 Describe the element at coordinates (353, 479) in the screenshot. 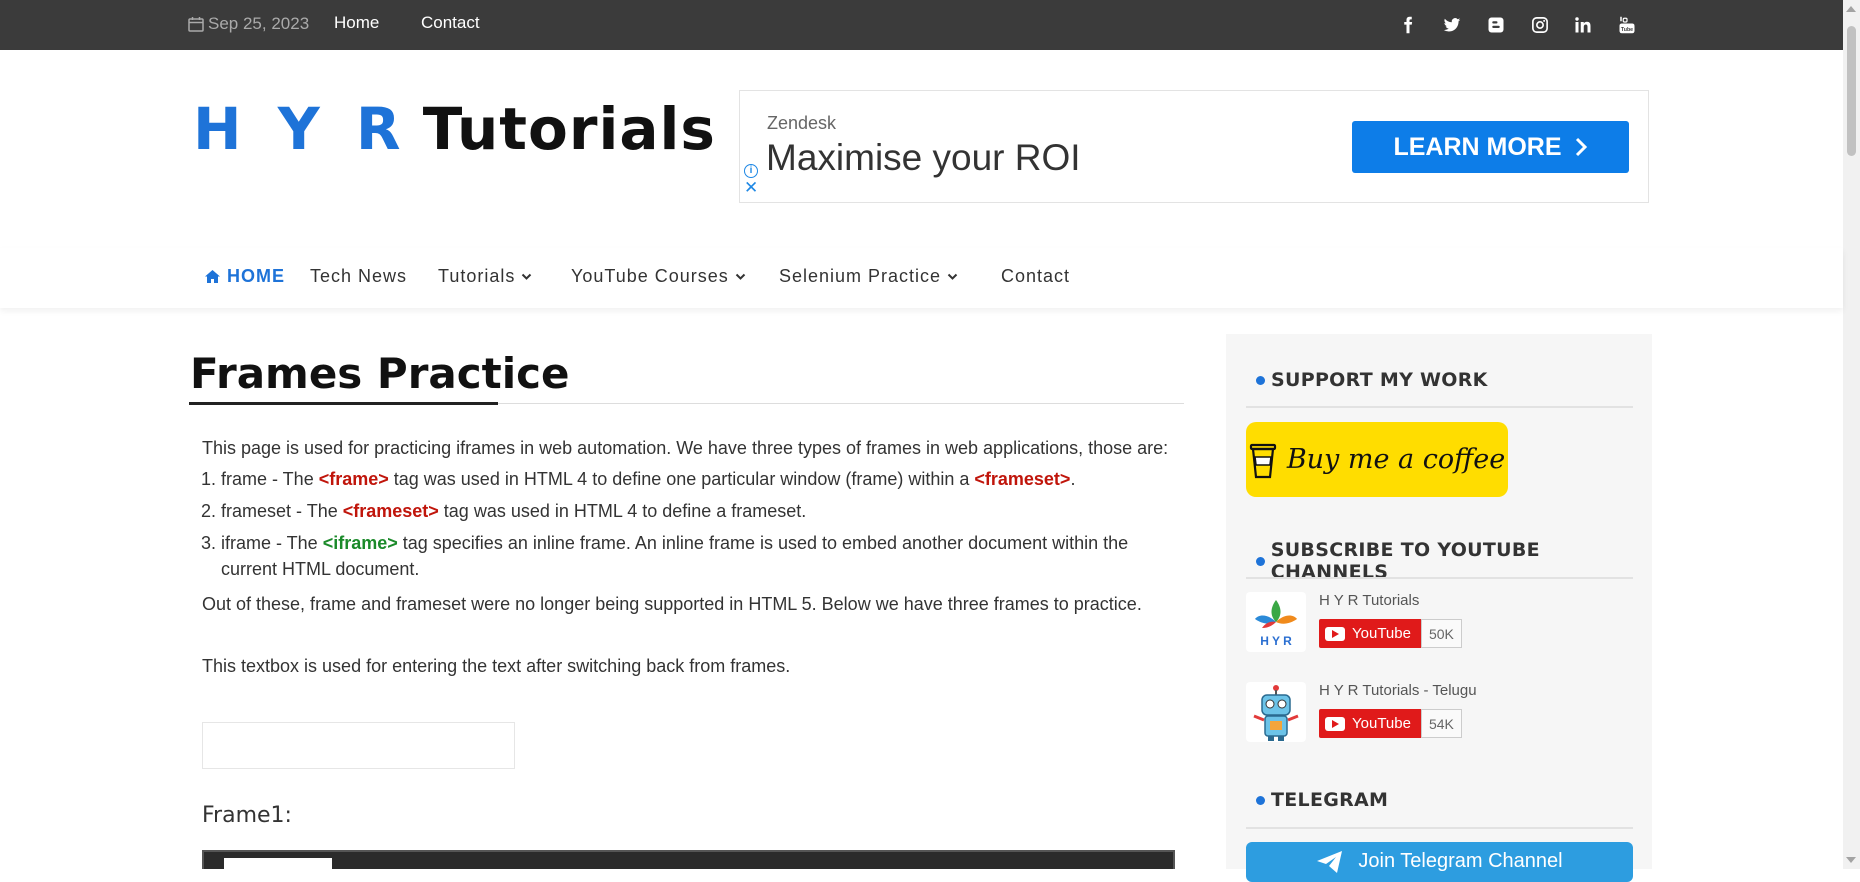

I see `frame-tag: <frame>` at that location.